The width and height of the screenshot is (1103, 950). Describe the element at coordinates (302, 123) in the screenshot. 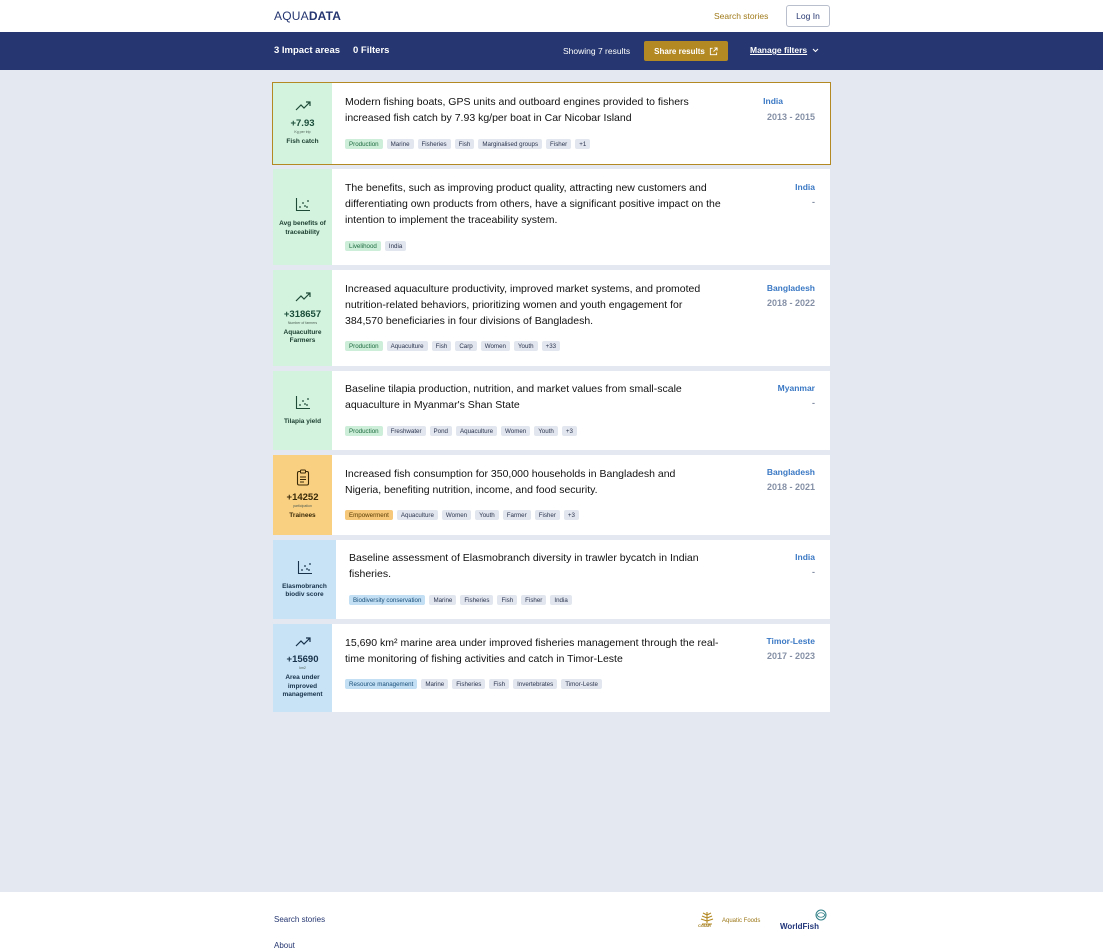

I see `metric-panel: +7.93 Kg per trip Fish catch` at that location.